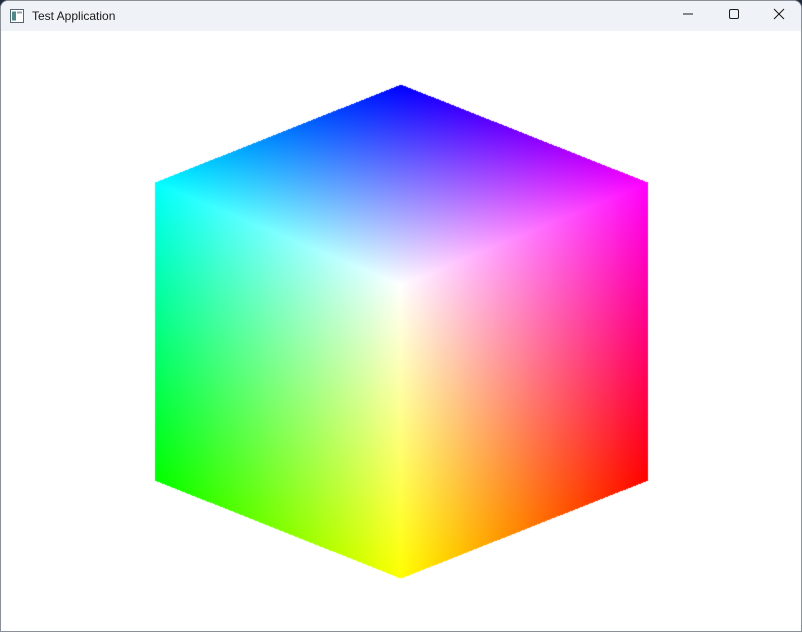 The image size is (802, 632). I want to click on window-title: Test Application, so click(74, 16).